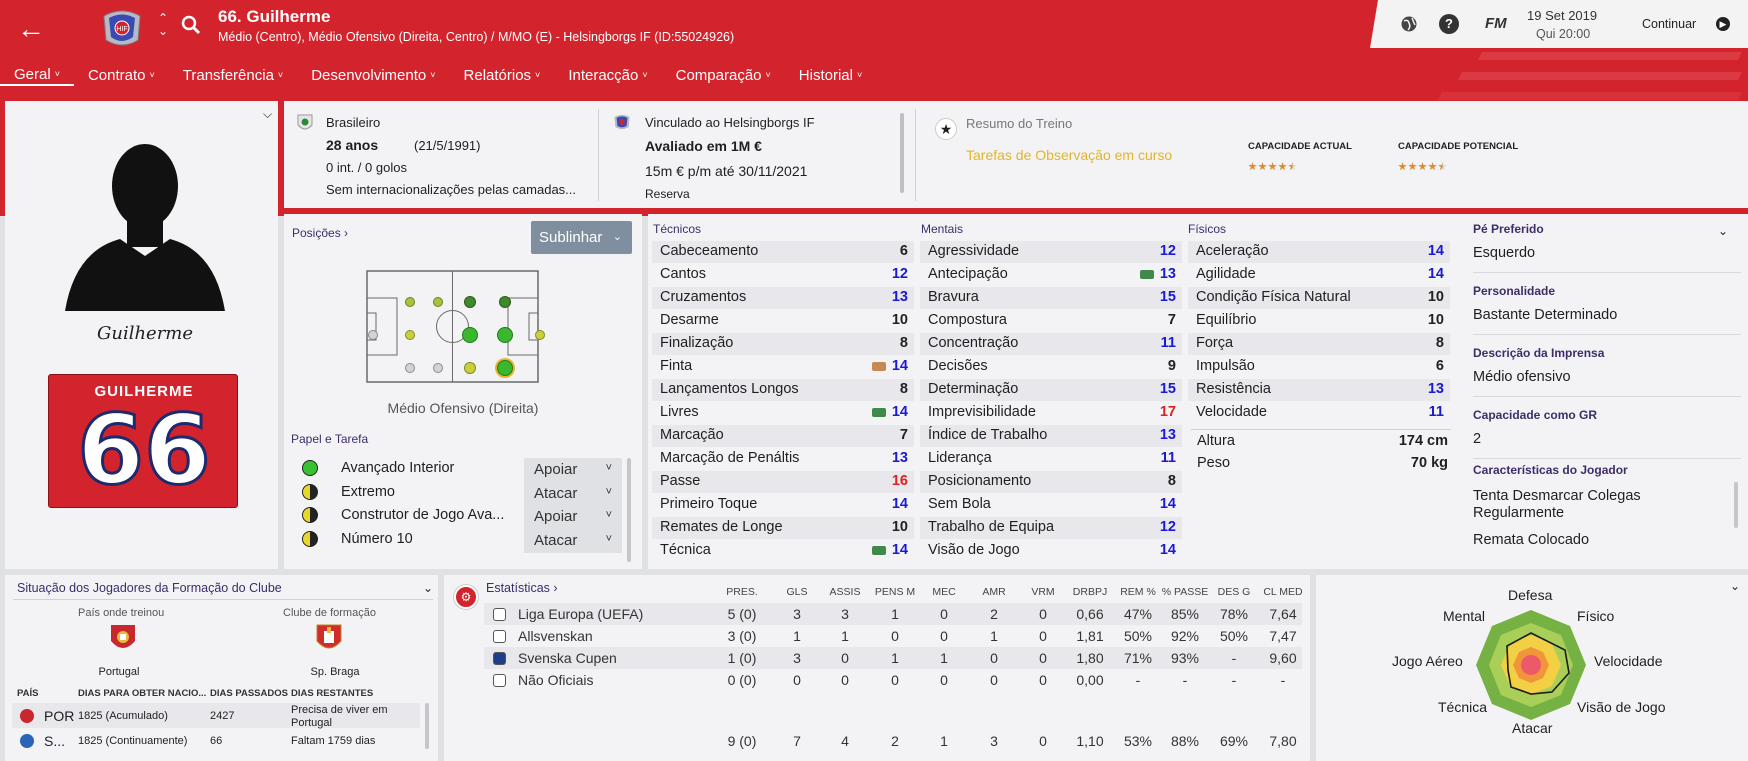 Image resolution: width=1748 pixels, height=761 pixels. I want to click on continue-arrow-icon: ▶, so click(1723, 24).